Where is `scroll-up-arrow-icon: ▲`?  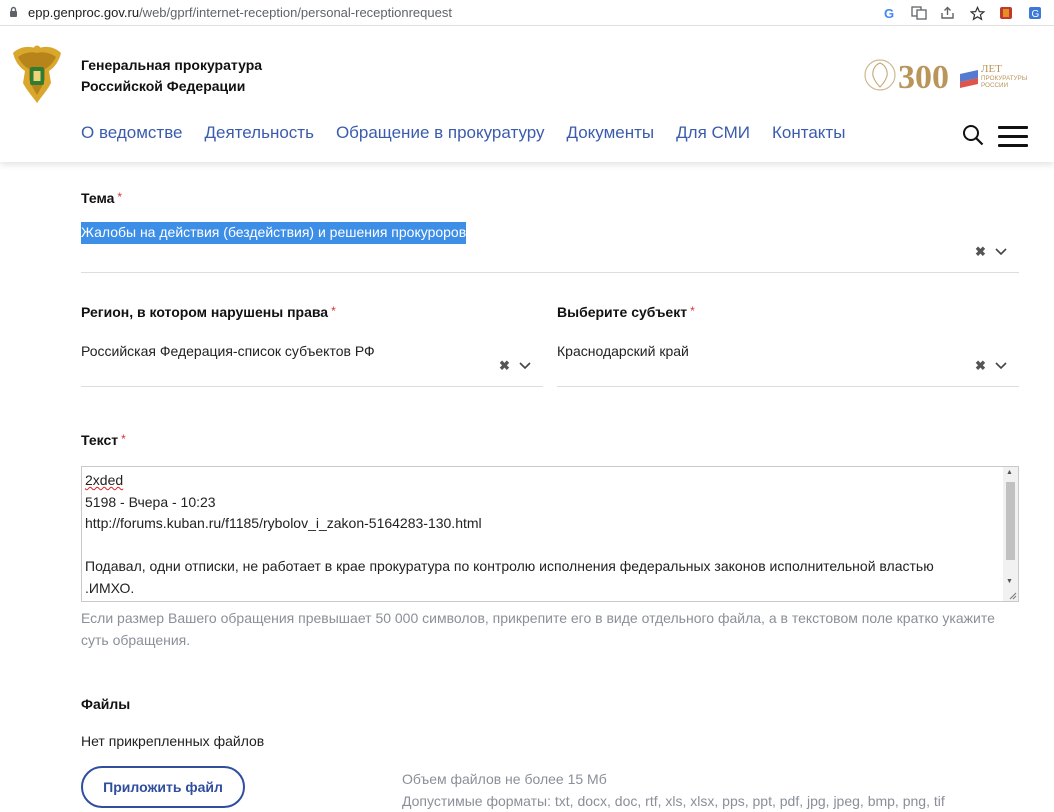
scroll-up-arrow-icon: ▲ is located at coordinates (1009, 472).